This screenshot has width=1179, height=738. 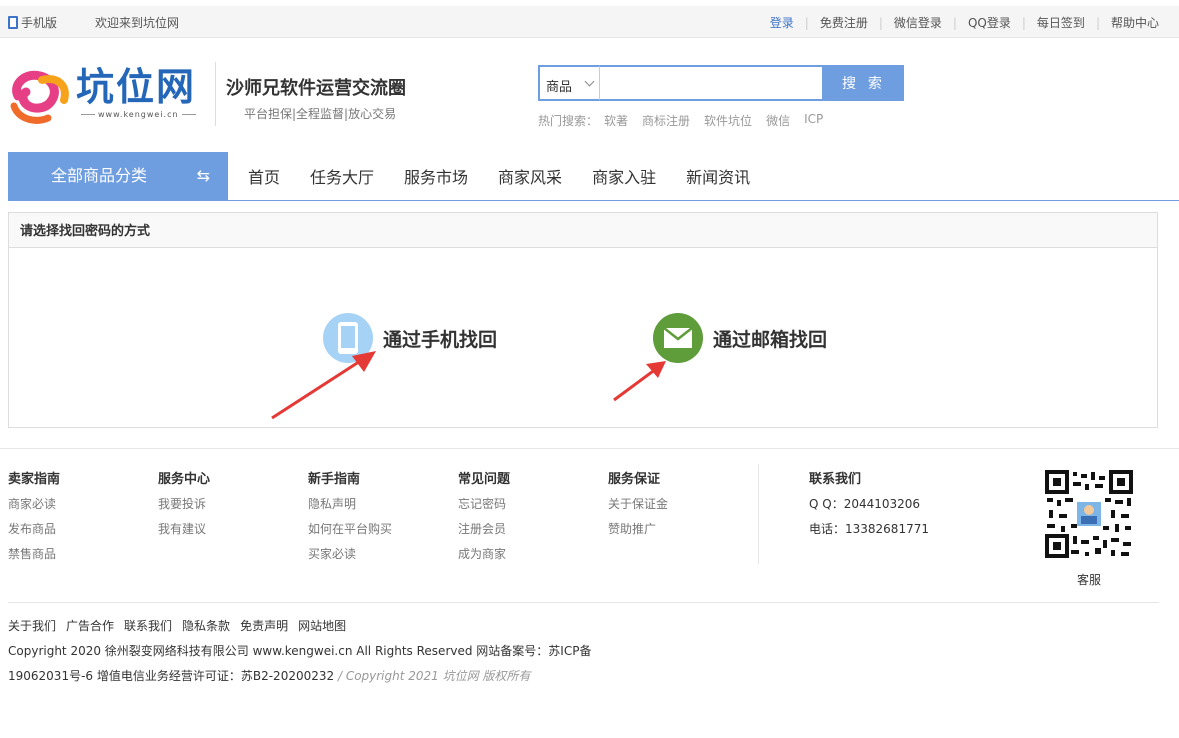 What do you see at coordinates (440, 339) in the screenshot?
I see `phone-option-label: 通过手机找回` at bounding box center [440, 339].